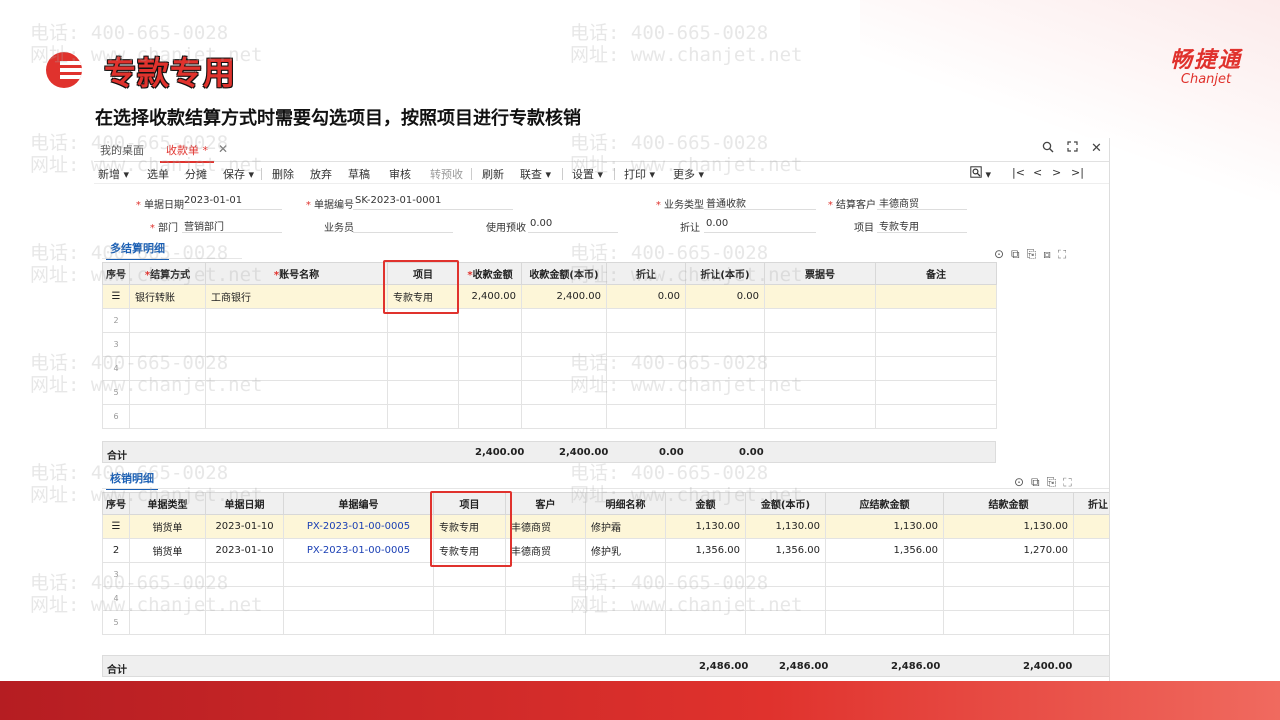 The height and width of the screenshot is (720, 1280). I want to click on amount-cell: 1,130.00, so click(705, 526).